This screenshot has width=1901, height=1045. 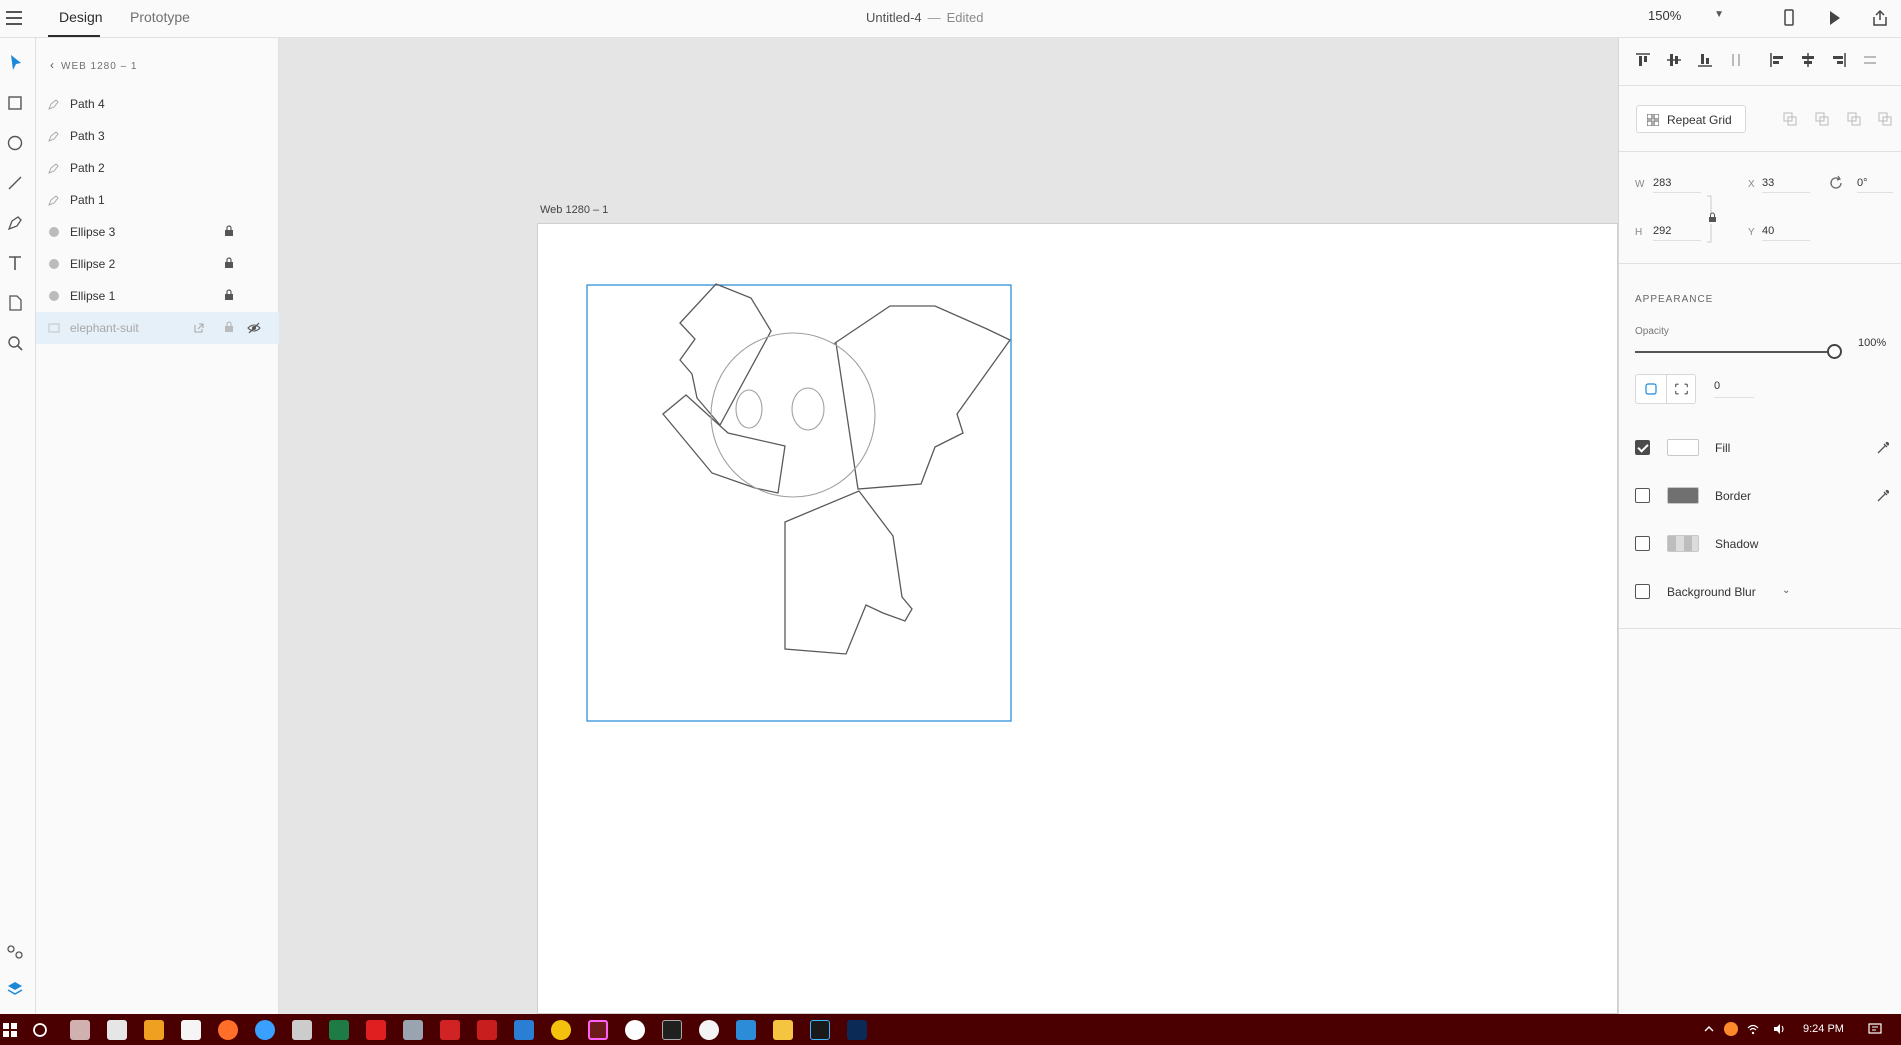 I want to click on excel-icon, so click(x=339, y=1030).